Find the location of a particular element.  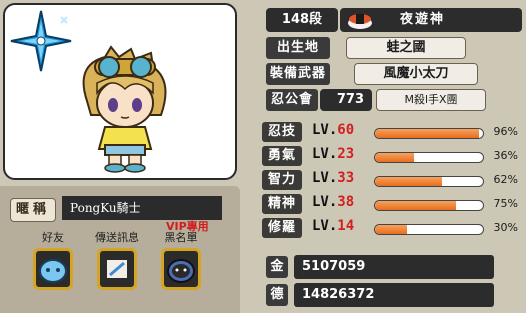

send-message-label: 傳送訊息 is located at coordinates (117, 237).